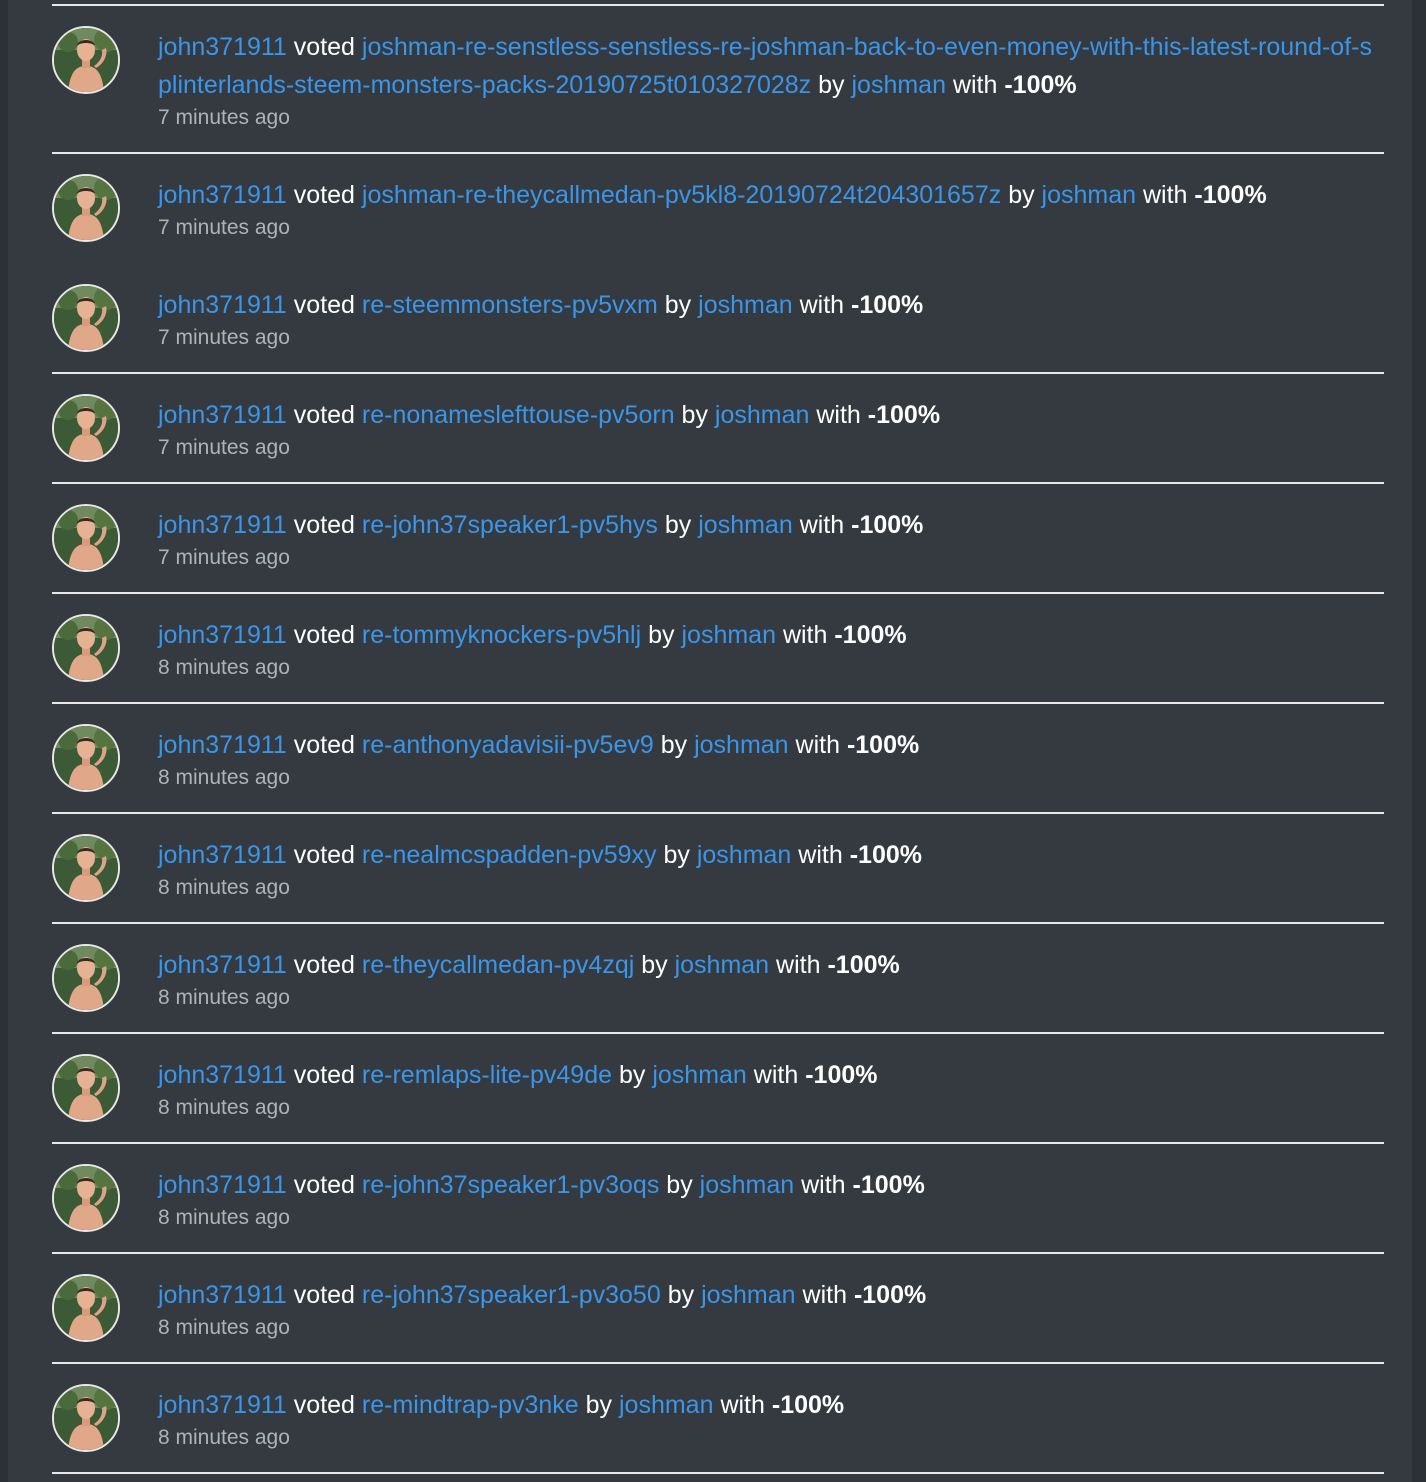 This screenshot has height=1482, width=1426. What do you see at coordinates (510, 1185) in the screenshot?
I see `post-permlink-link: re-john37speaker1-pv3oqs` at bounding box center [510, 1185].